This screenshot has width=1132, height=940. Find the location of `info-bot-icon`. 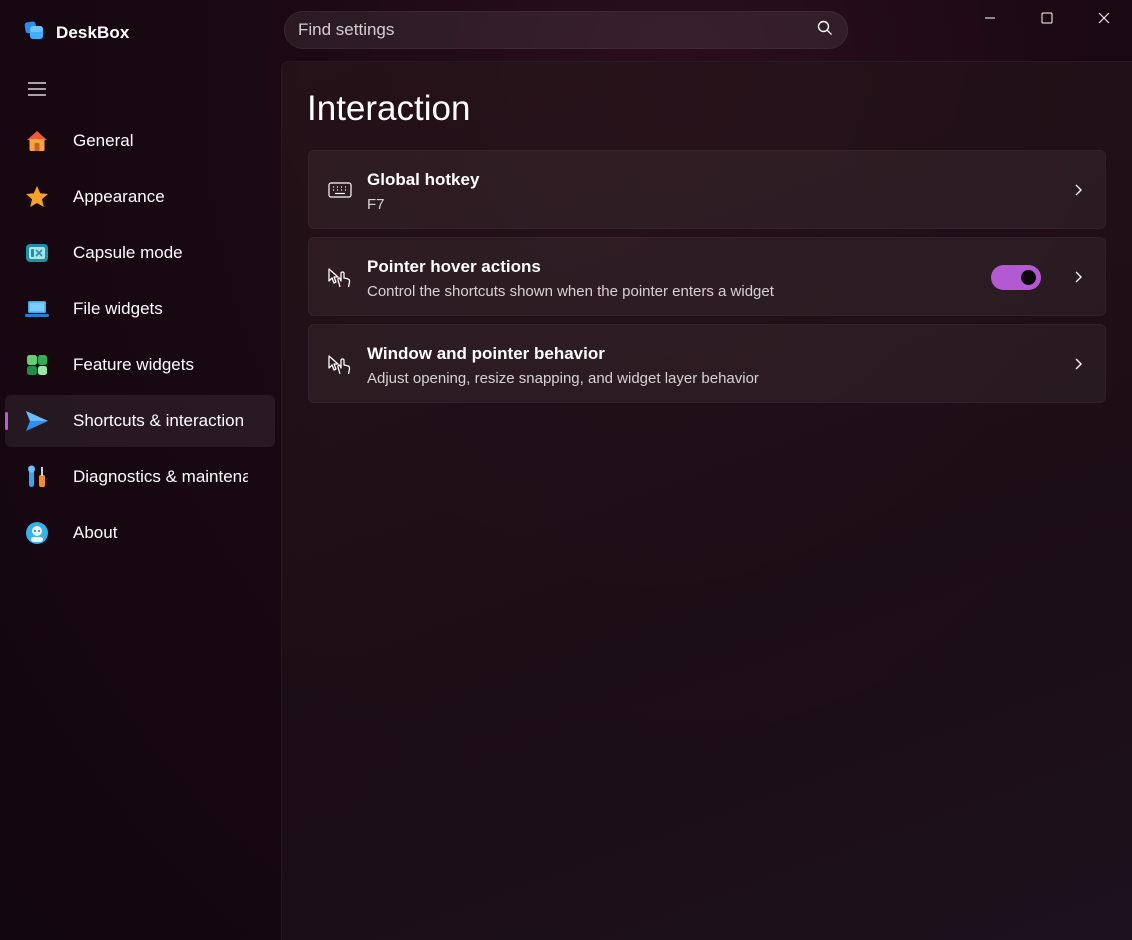

info-bot-icon is located at coordinates (37, 533).